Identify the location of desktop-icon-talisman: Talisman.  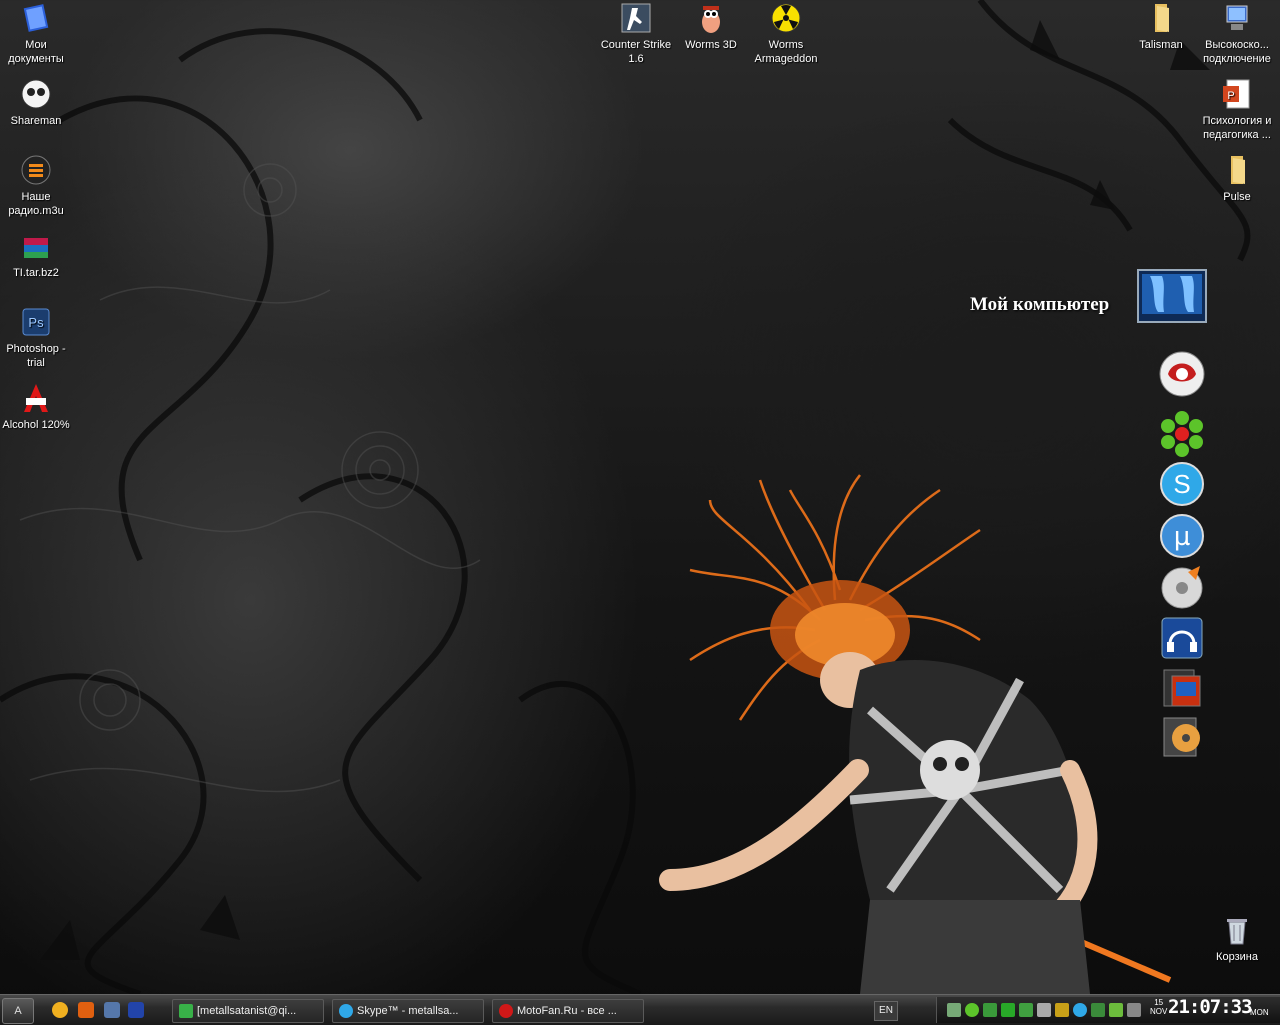
(1161, 27).